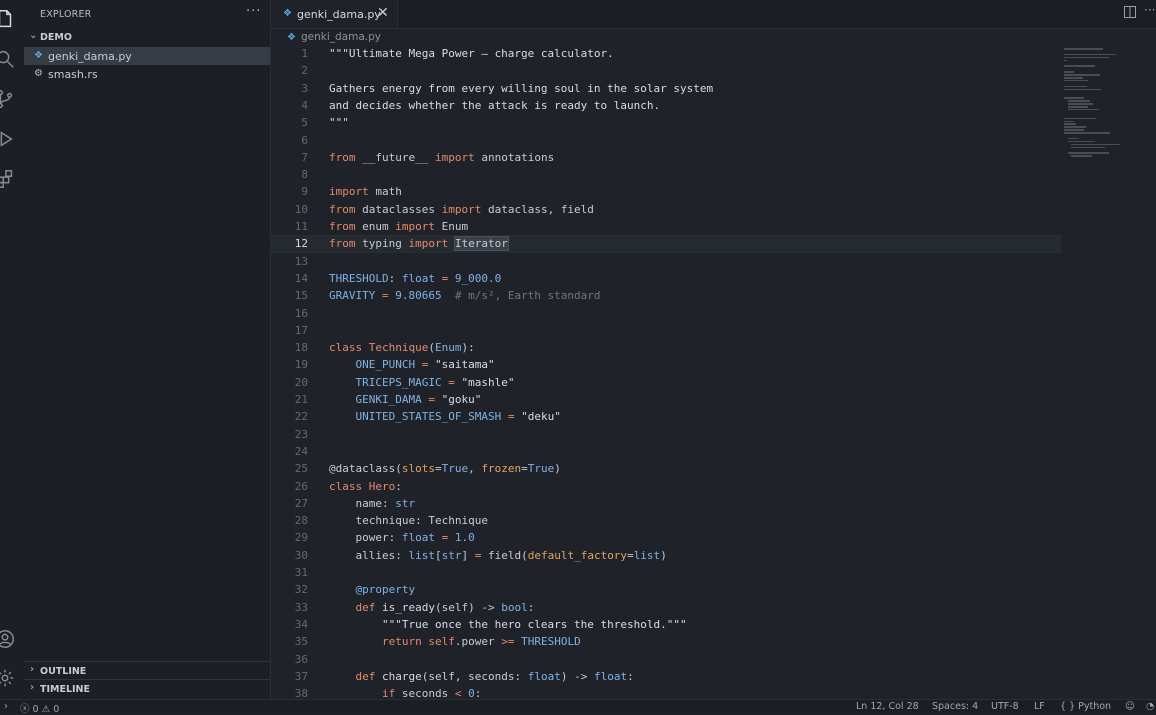 The width and height of the screenshot is (1156, 715). What do you see at coordinates (666, 659) in the screenshot?
I see `code-line: 36` at bounding box center [666, 659].